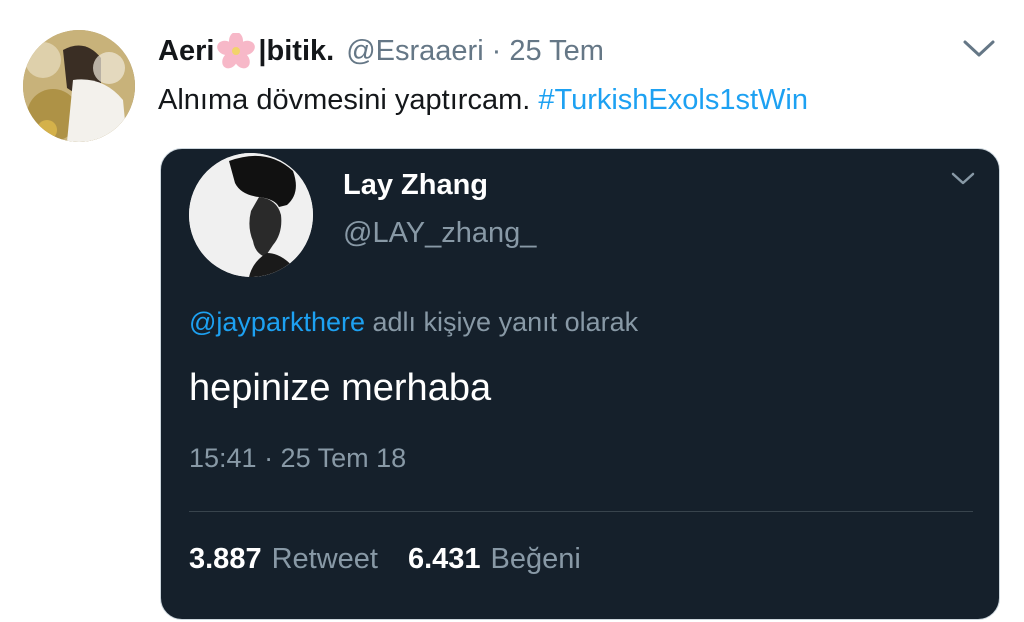 The image size is (1024, 622). Describe the element at coordinates (505, 322) in the screenshot. I see `reply-suffix: adlı kişiye yanıt olarak` at that location.